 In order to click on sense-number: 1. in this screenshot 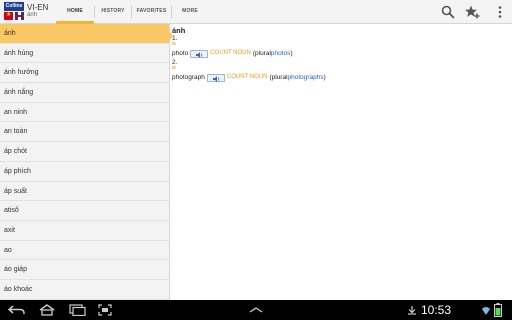, I will do `click(175, 38)`.